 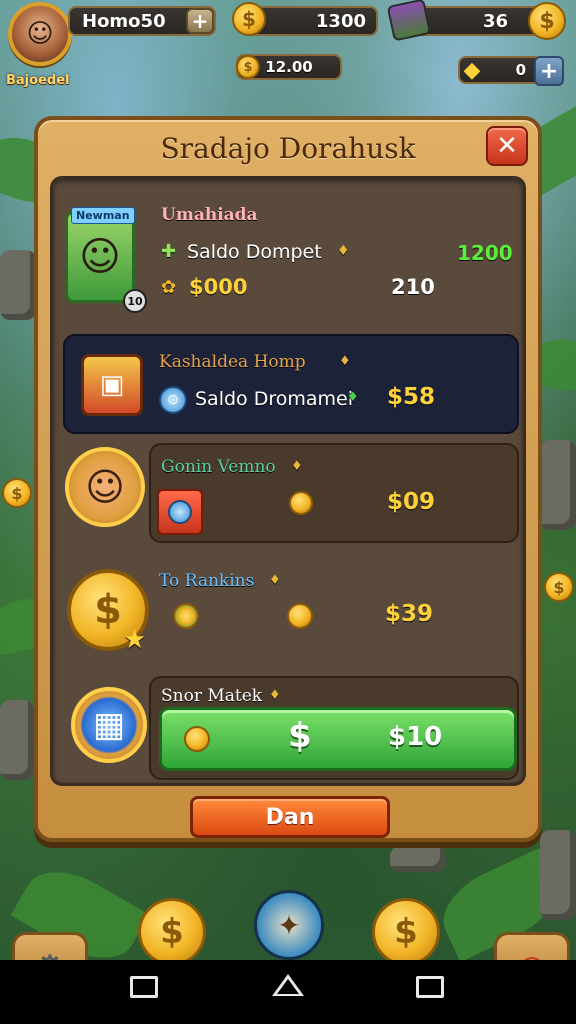 I want to click on level-badge: 10, so click(x=135, y=301).